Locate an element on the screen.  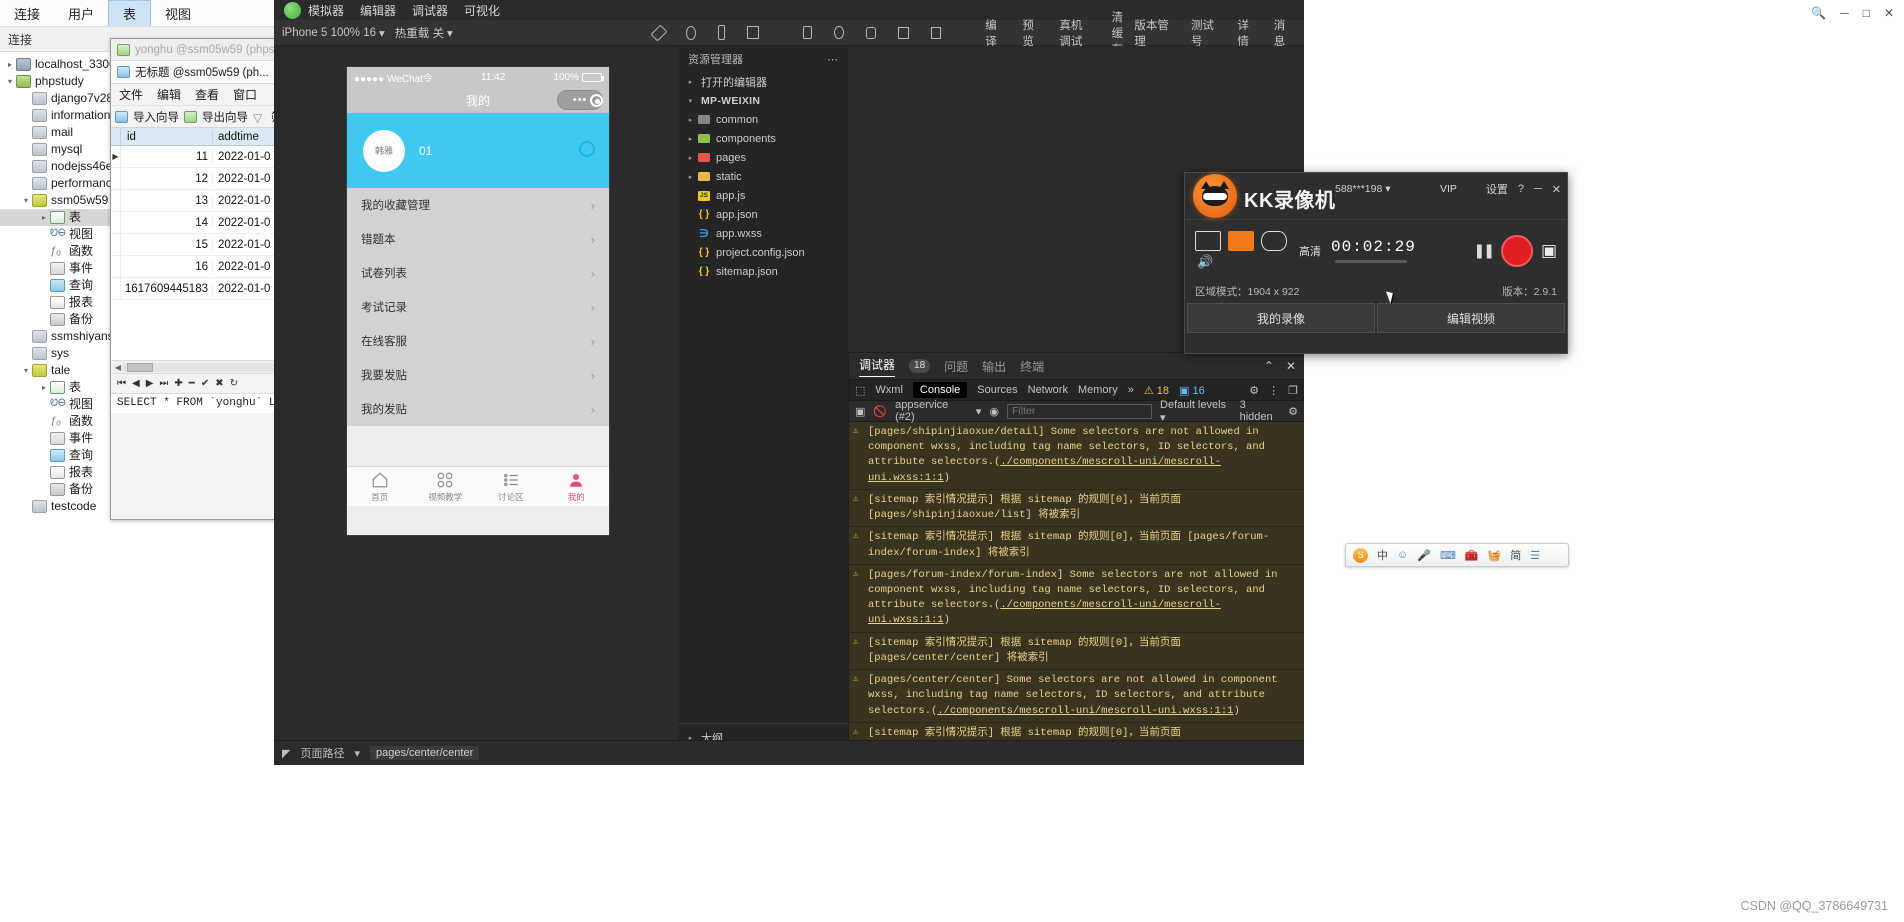
search-icon is located at coordinates (839, 32).